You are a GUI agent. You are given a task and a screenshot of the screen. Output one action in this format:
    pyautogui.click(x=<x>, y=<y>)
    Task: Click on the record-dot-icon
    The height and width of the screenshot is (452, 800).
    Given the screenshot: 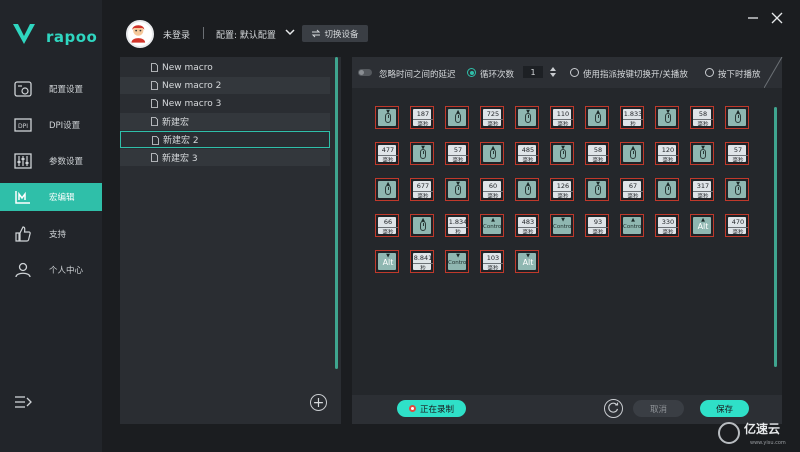 What is the action you would take?
    pyautogui.click(x=412, y=408)
    